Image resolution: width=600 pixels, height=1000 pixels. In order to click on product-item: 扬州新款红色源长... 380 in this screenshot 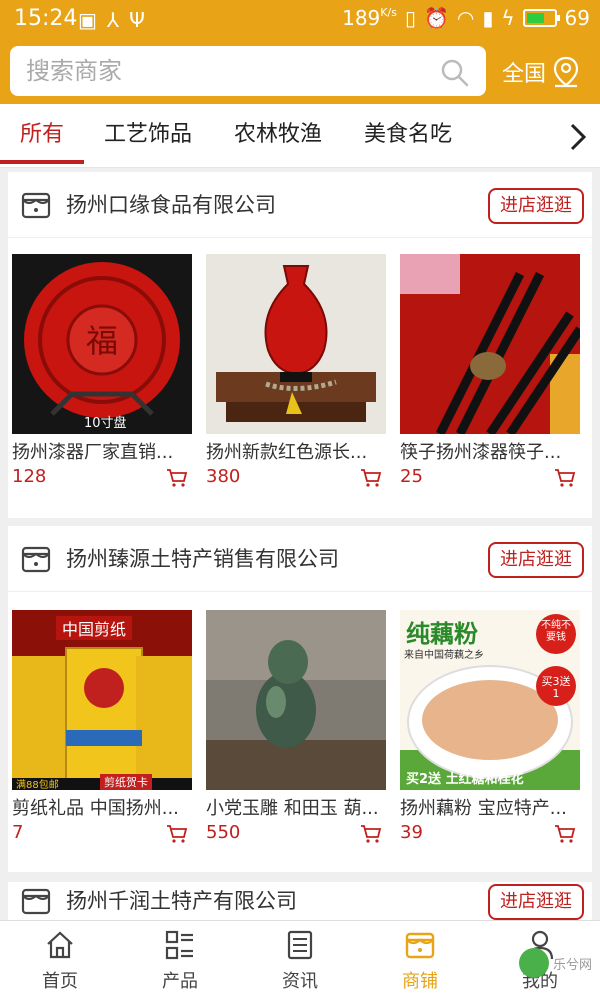, I will do `click(296, 370)`.